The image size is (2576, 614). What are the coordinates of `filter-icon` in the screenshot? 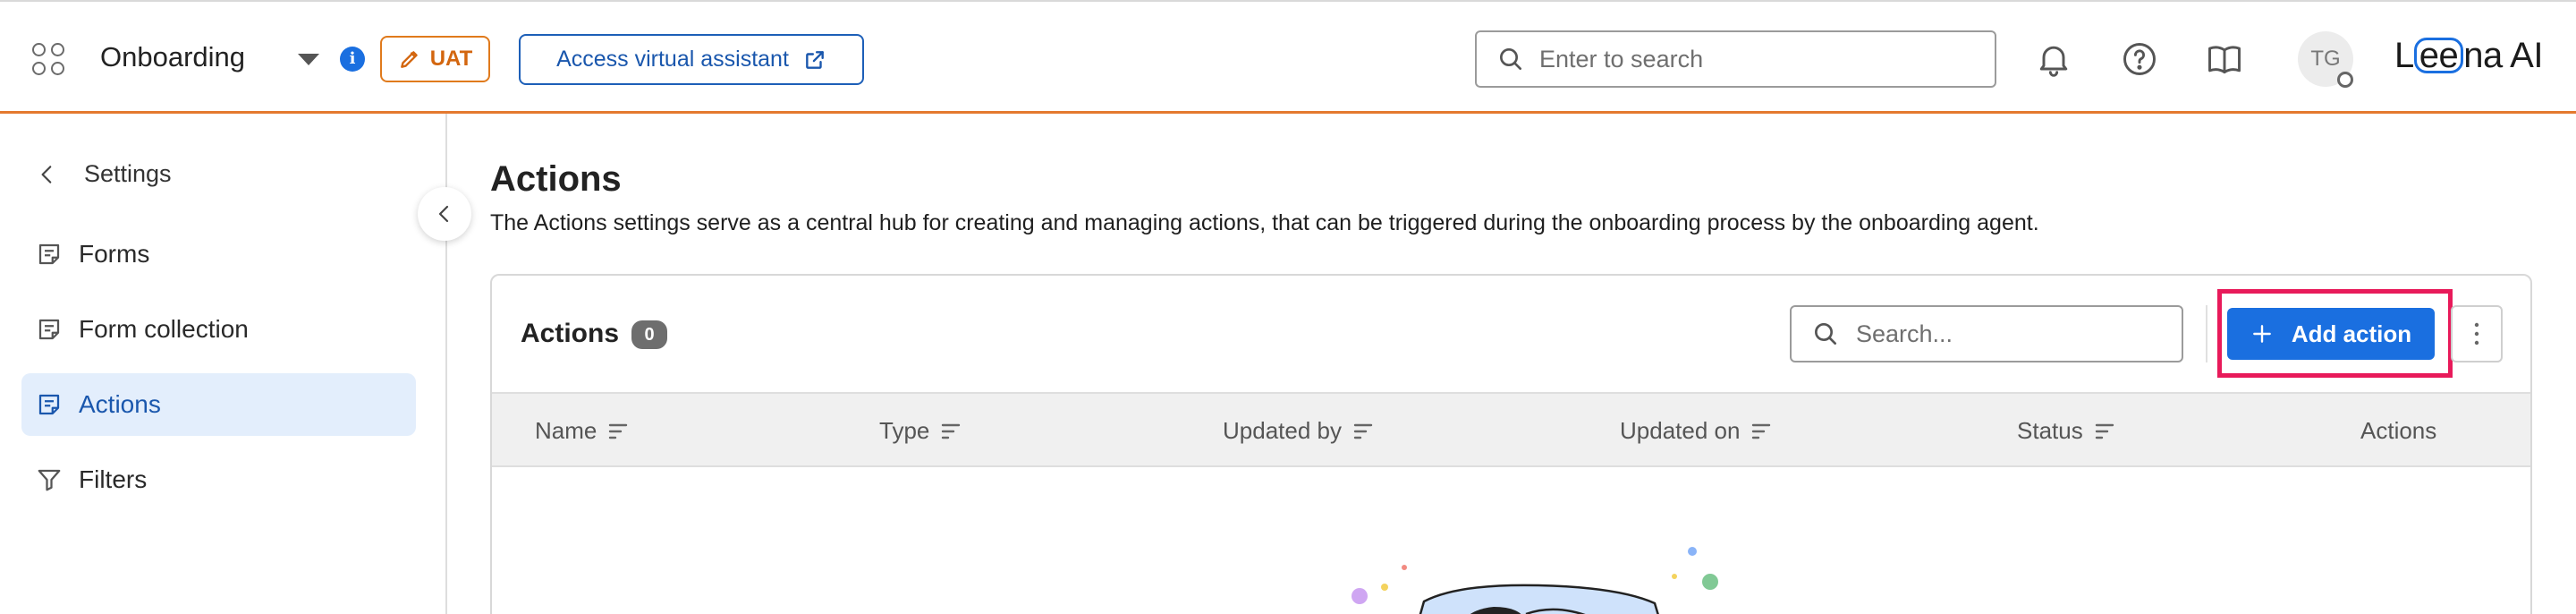 It's located at (49, 480).